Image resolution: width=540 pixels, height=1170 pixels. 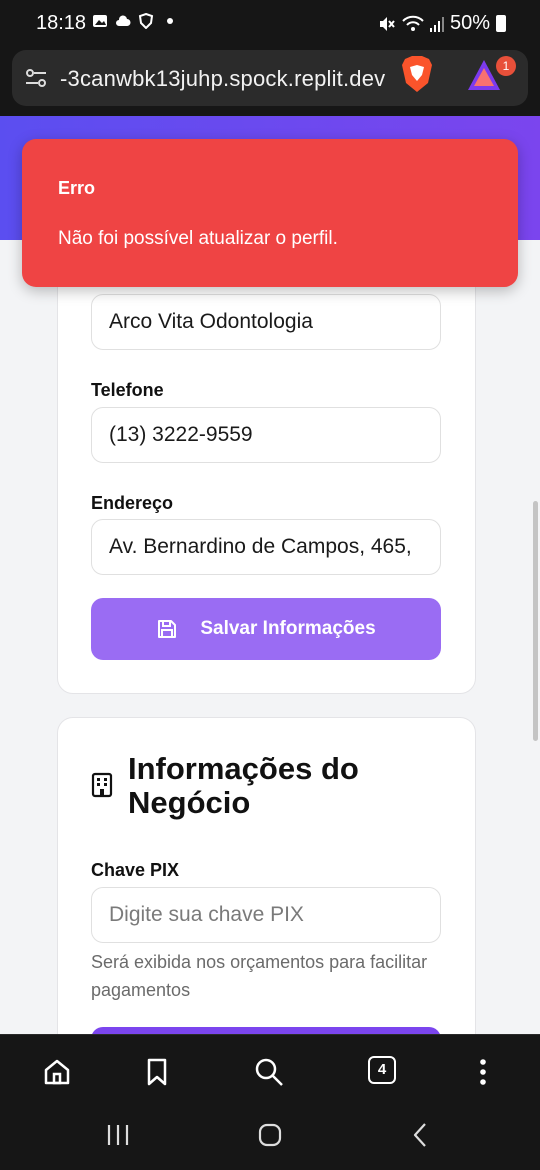 I want to click on battery-icon, so click(x=501, y=23).